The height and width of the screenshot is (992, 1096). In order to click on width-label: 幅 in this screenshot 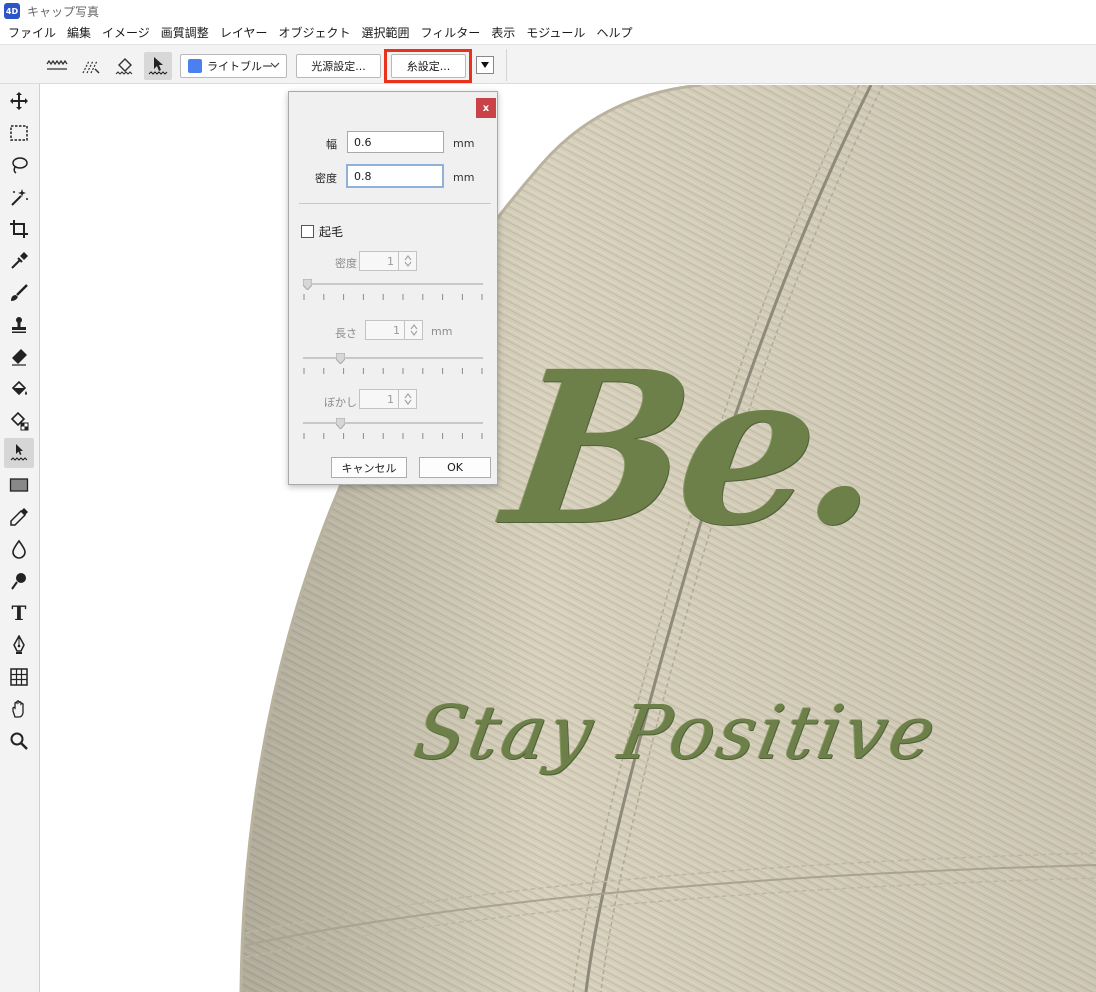, I will do `click(331, 144)`.